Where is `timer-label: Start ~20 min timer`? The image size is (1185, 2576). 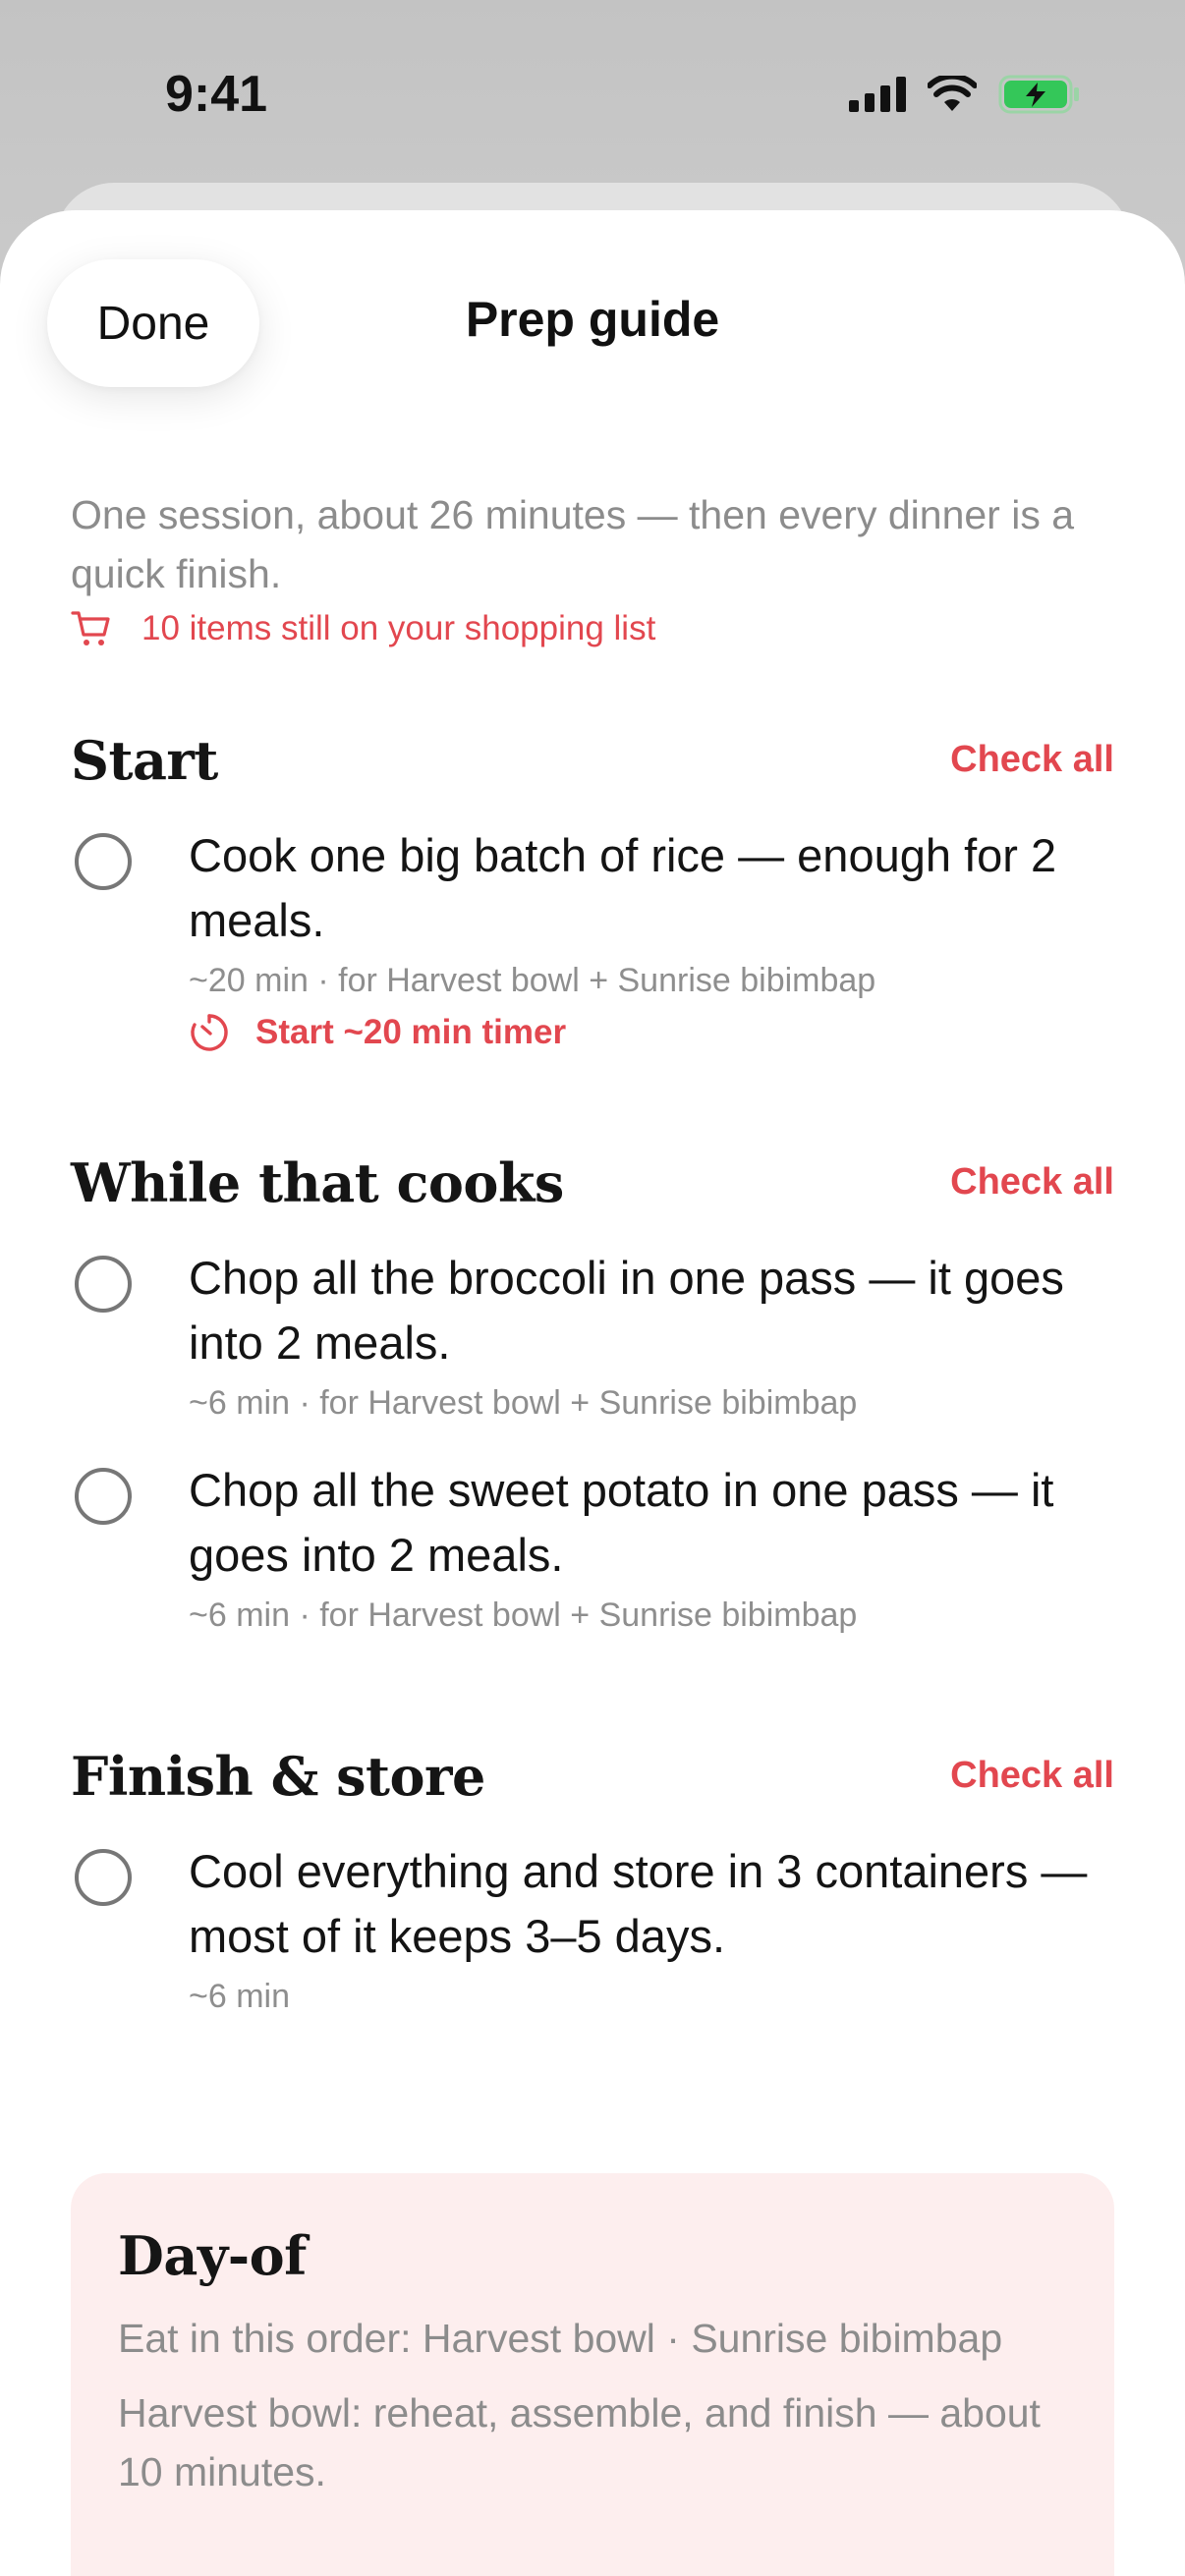 timer-label: Start ~20 min timer is located at coordinates (411, 1032).